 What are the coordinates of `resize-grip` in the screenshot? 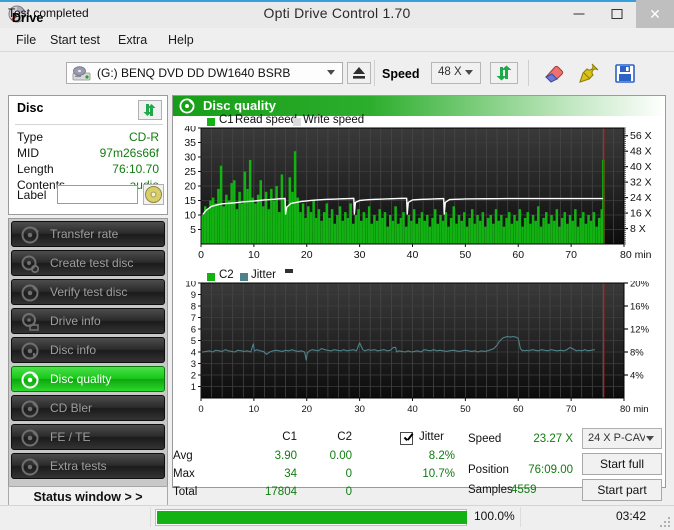 It's located at (665, 522).